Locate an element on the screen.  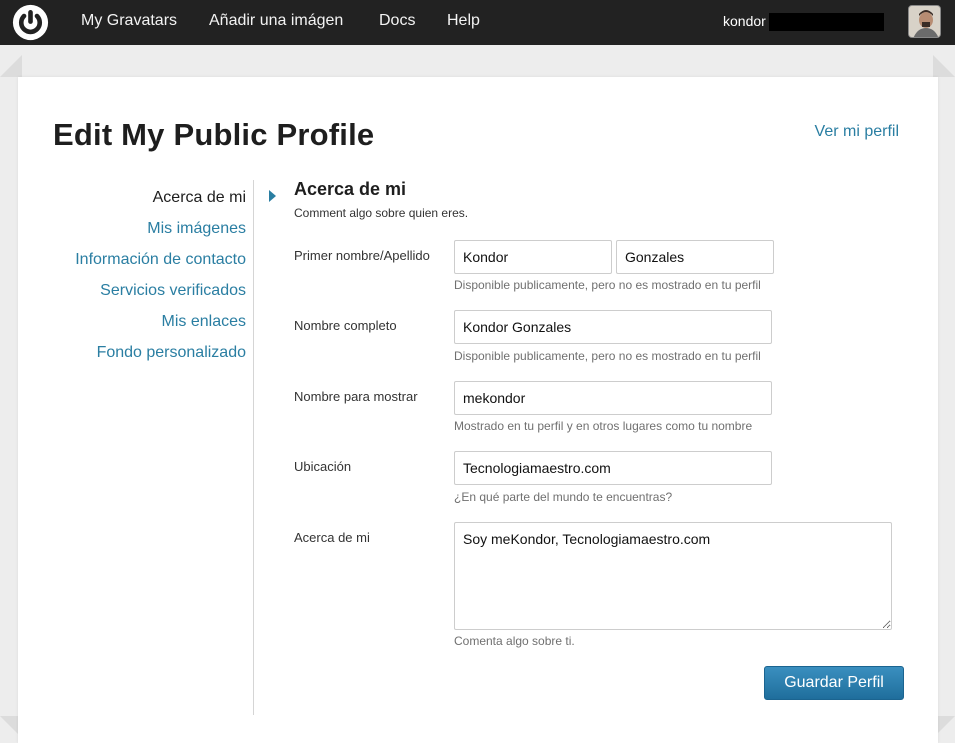
sidebar-item-about: Acerca de mi is located at coordinates (153, 197).